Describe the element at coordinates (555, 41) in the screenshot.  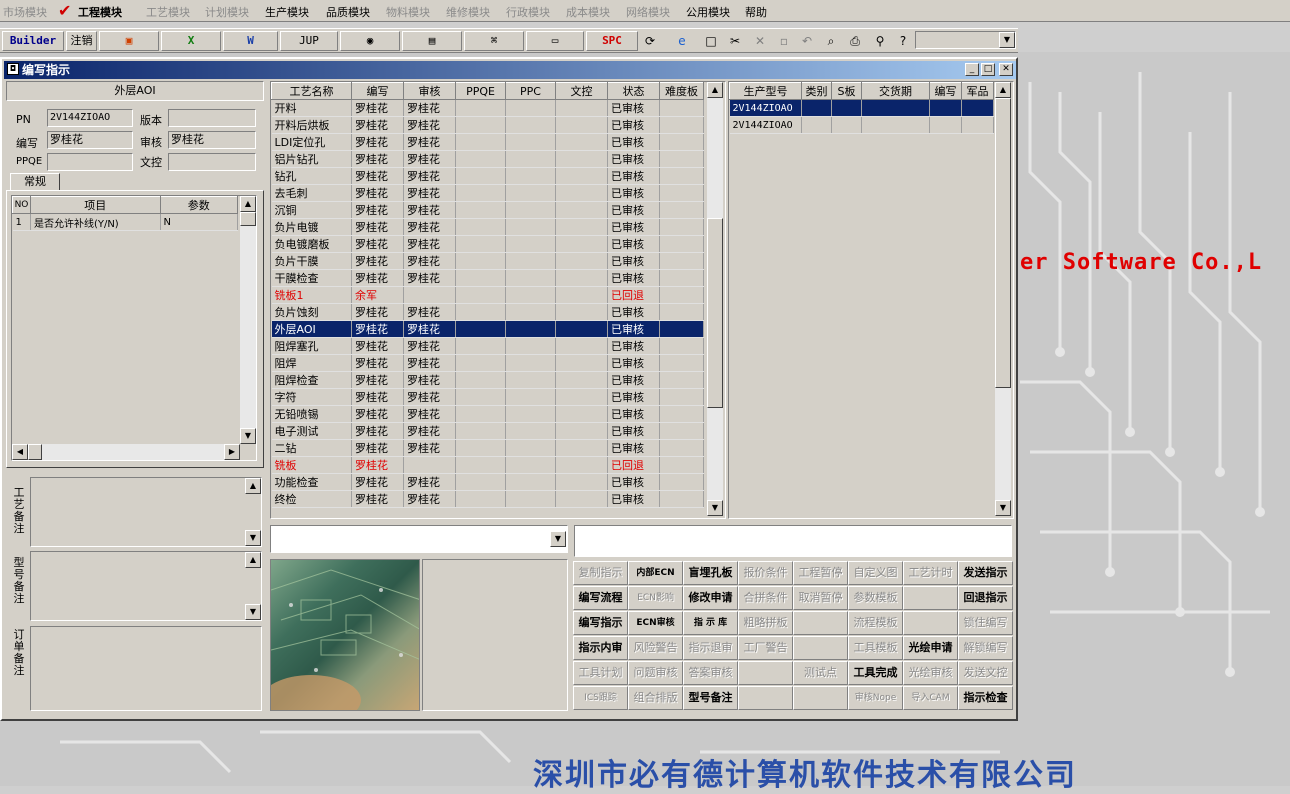
I see `computer-button: ▭` at that location.